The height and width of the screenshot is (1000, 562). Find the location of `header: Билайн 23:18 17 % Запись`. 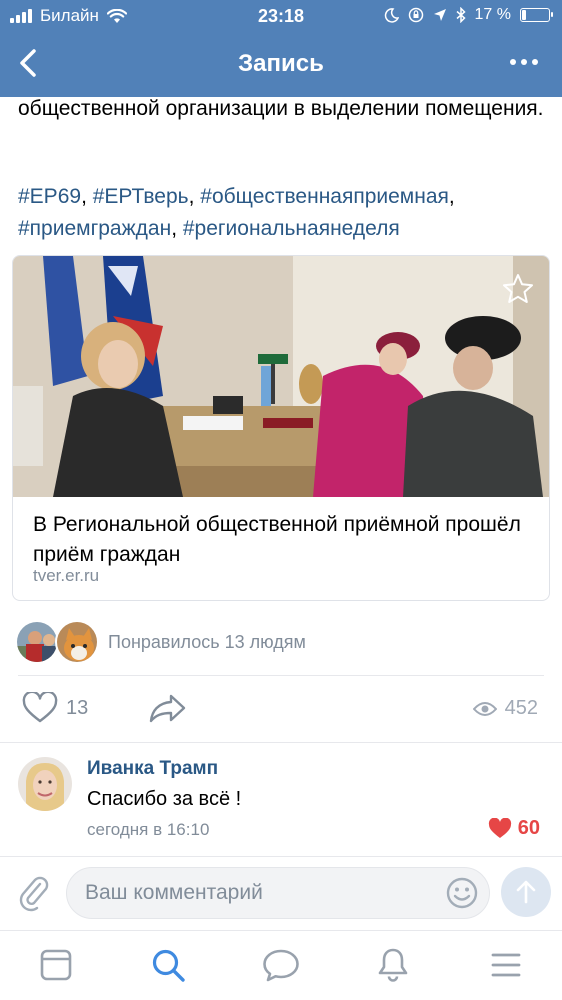

header: Билайн 23:18 17 % Запись is located at coordinates (281, 48).